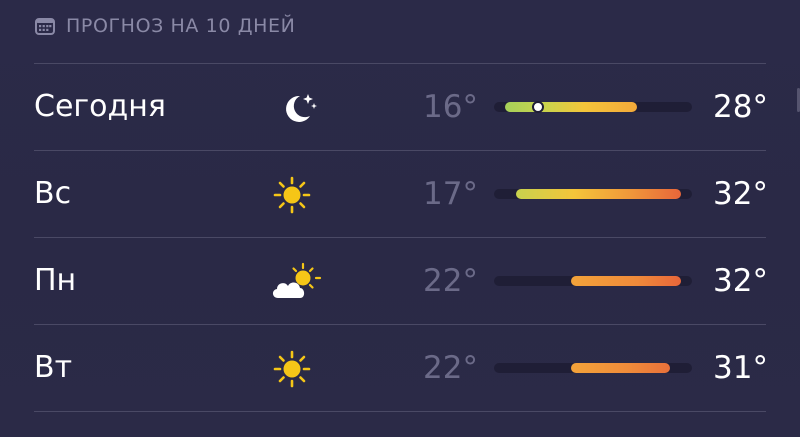 The image size is (800, 437). I want to click on current-temp-marker, so click(538, 107).